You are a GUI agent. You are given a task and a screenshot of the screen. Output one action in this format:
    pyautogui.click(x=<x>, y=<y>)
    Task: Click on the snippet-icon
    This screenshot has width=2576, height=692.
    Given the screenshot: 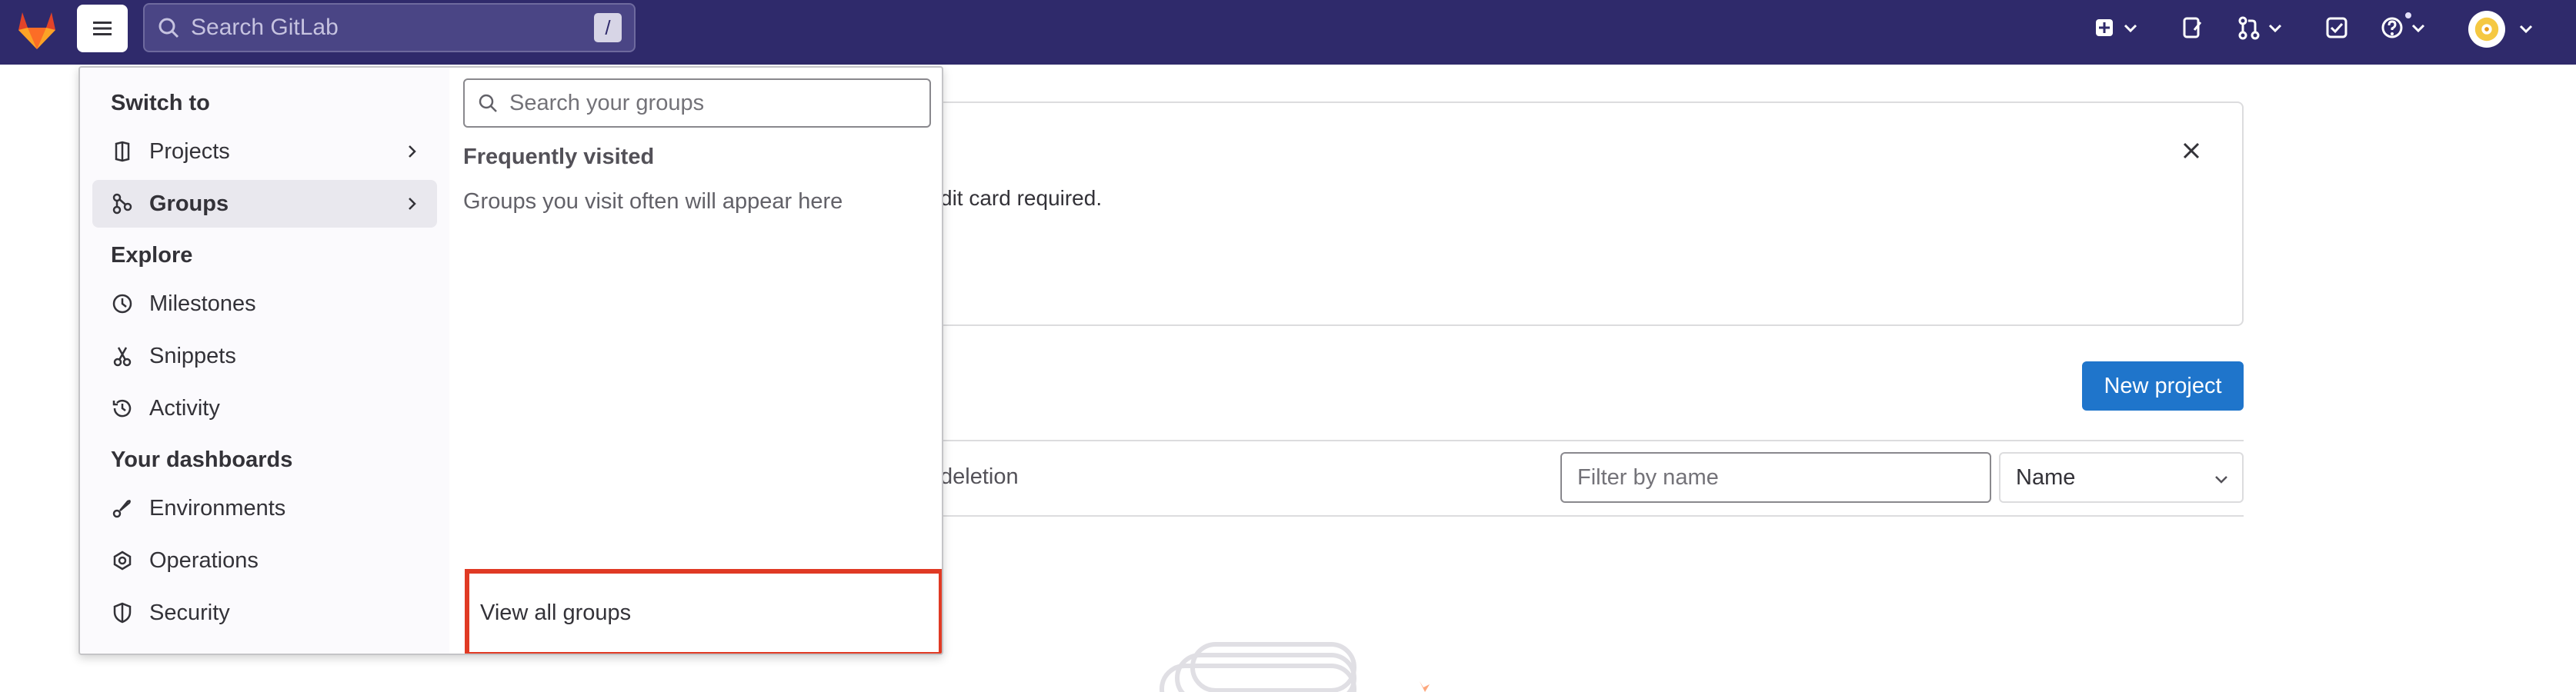 What is the action you would take?
    pyautogui.click(x=123, y=357)
    